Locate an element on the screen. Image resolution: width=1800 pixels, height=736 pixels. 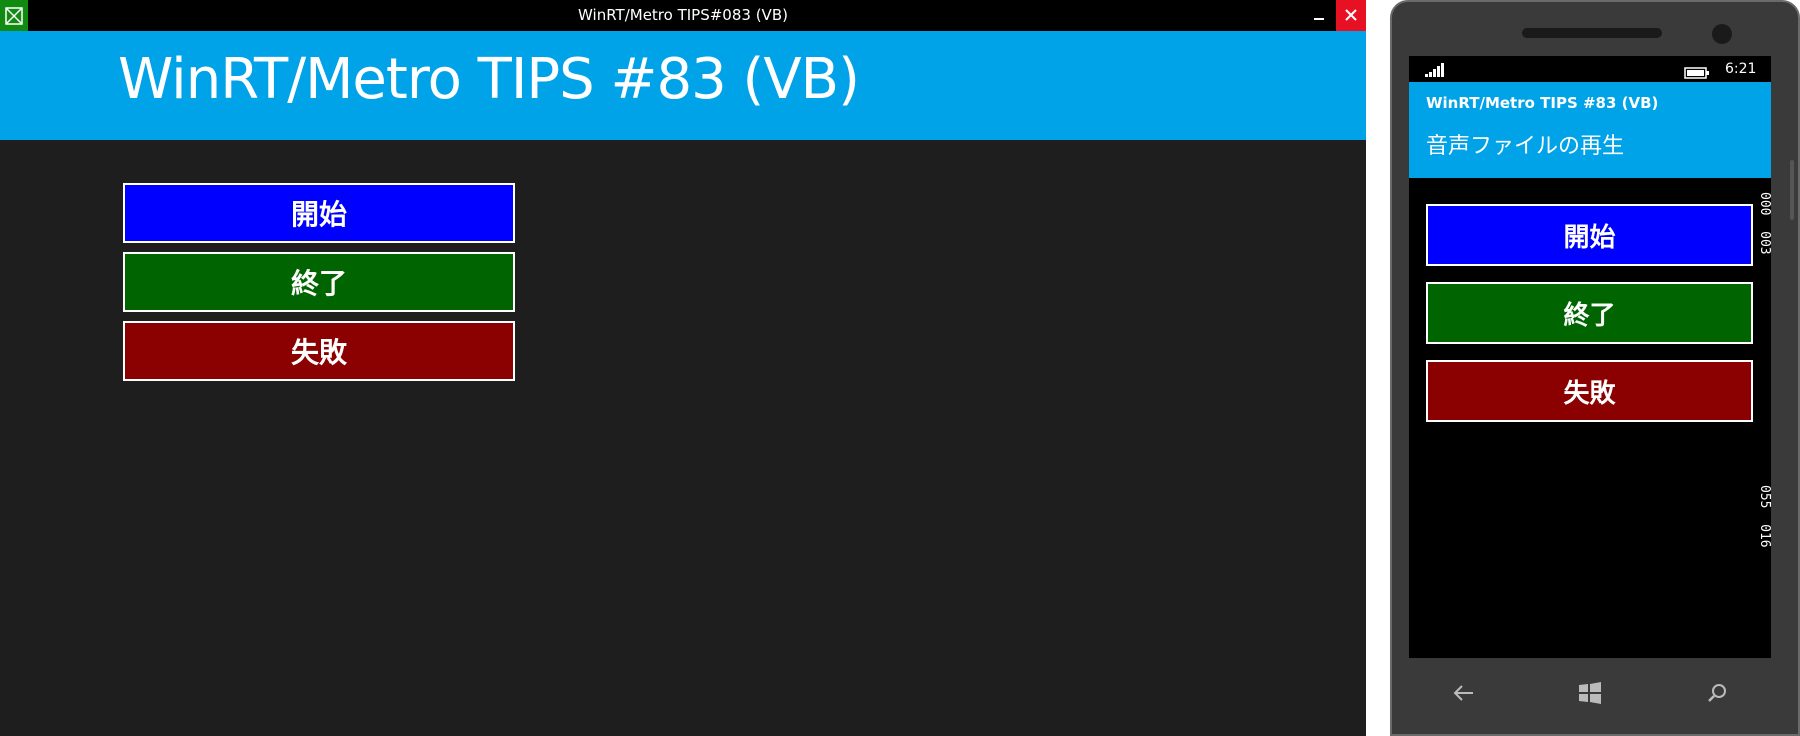
app-header: WinRT/Metro TIPS #83 (VB) is located at coordinates (683, 85).